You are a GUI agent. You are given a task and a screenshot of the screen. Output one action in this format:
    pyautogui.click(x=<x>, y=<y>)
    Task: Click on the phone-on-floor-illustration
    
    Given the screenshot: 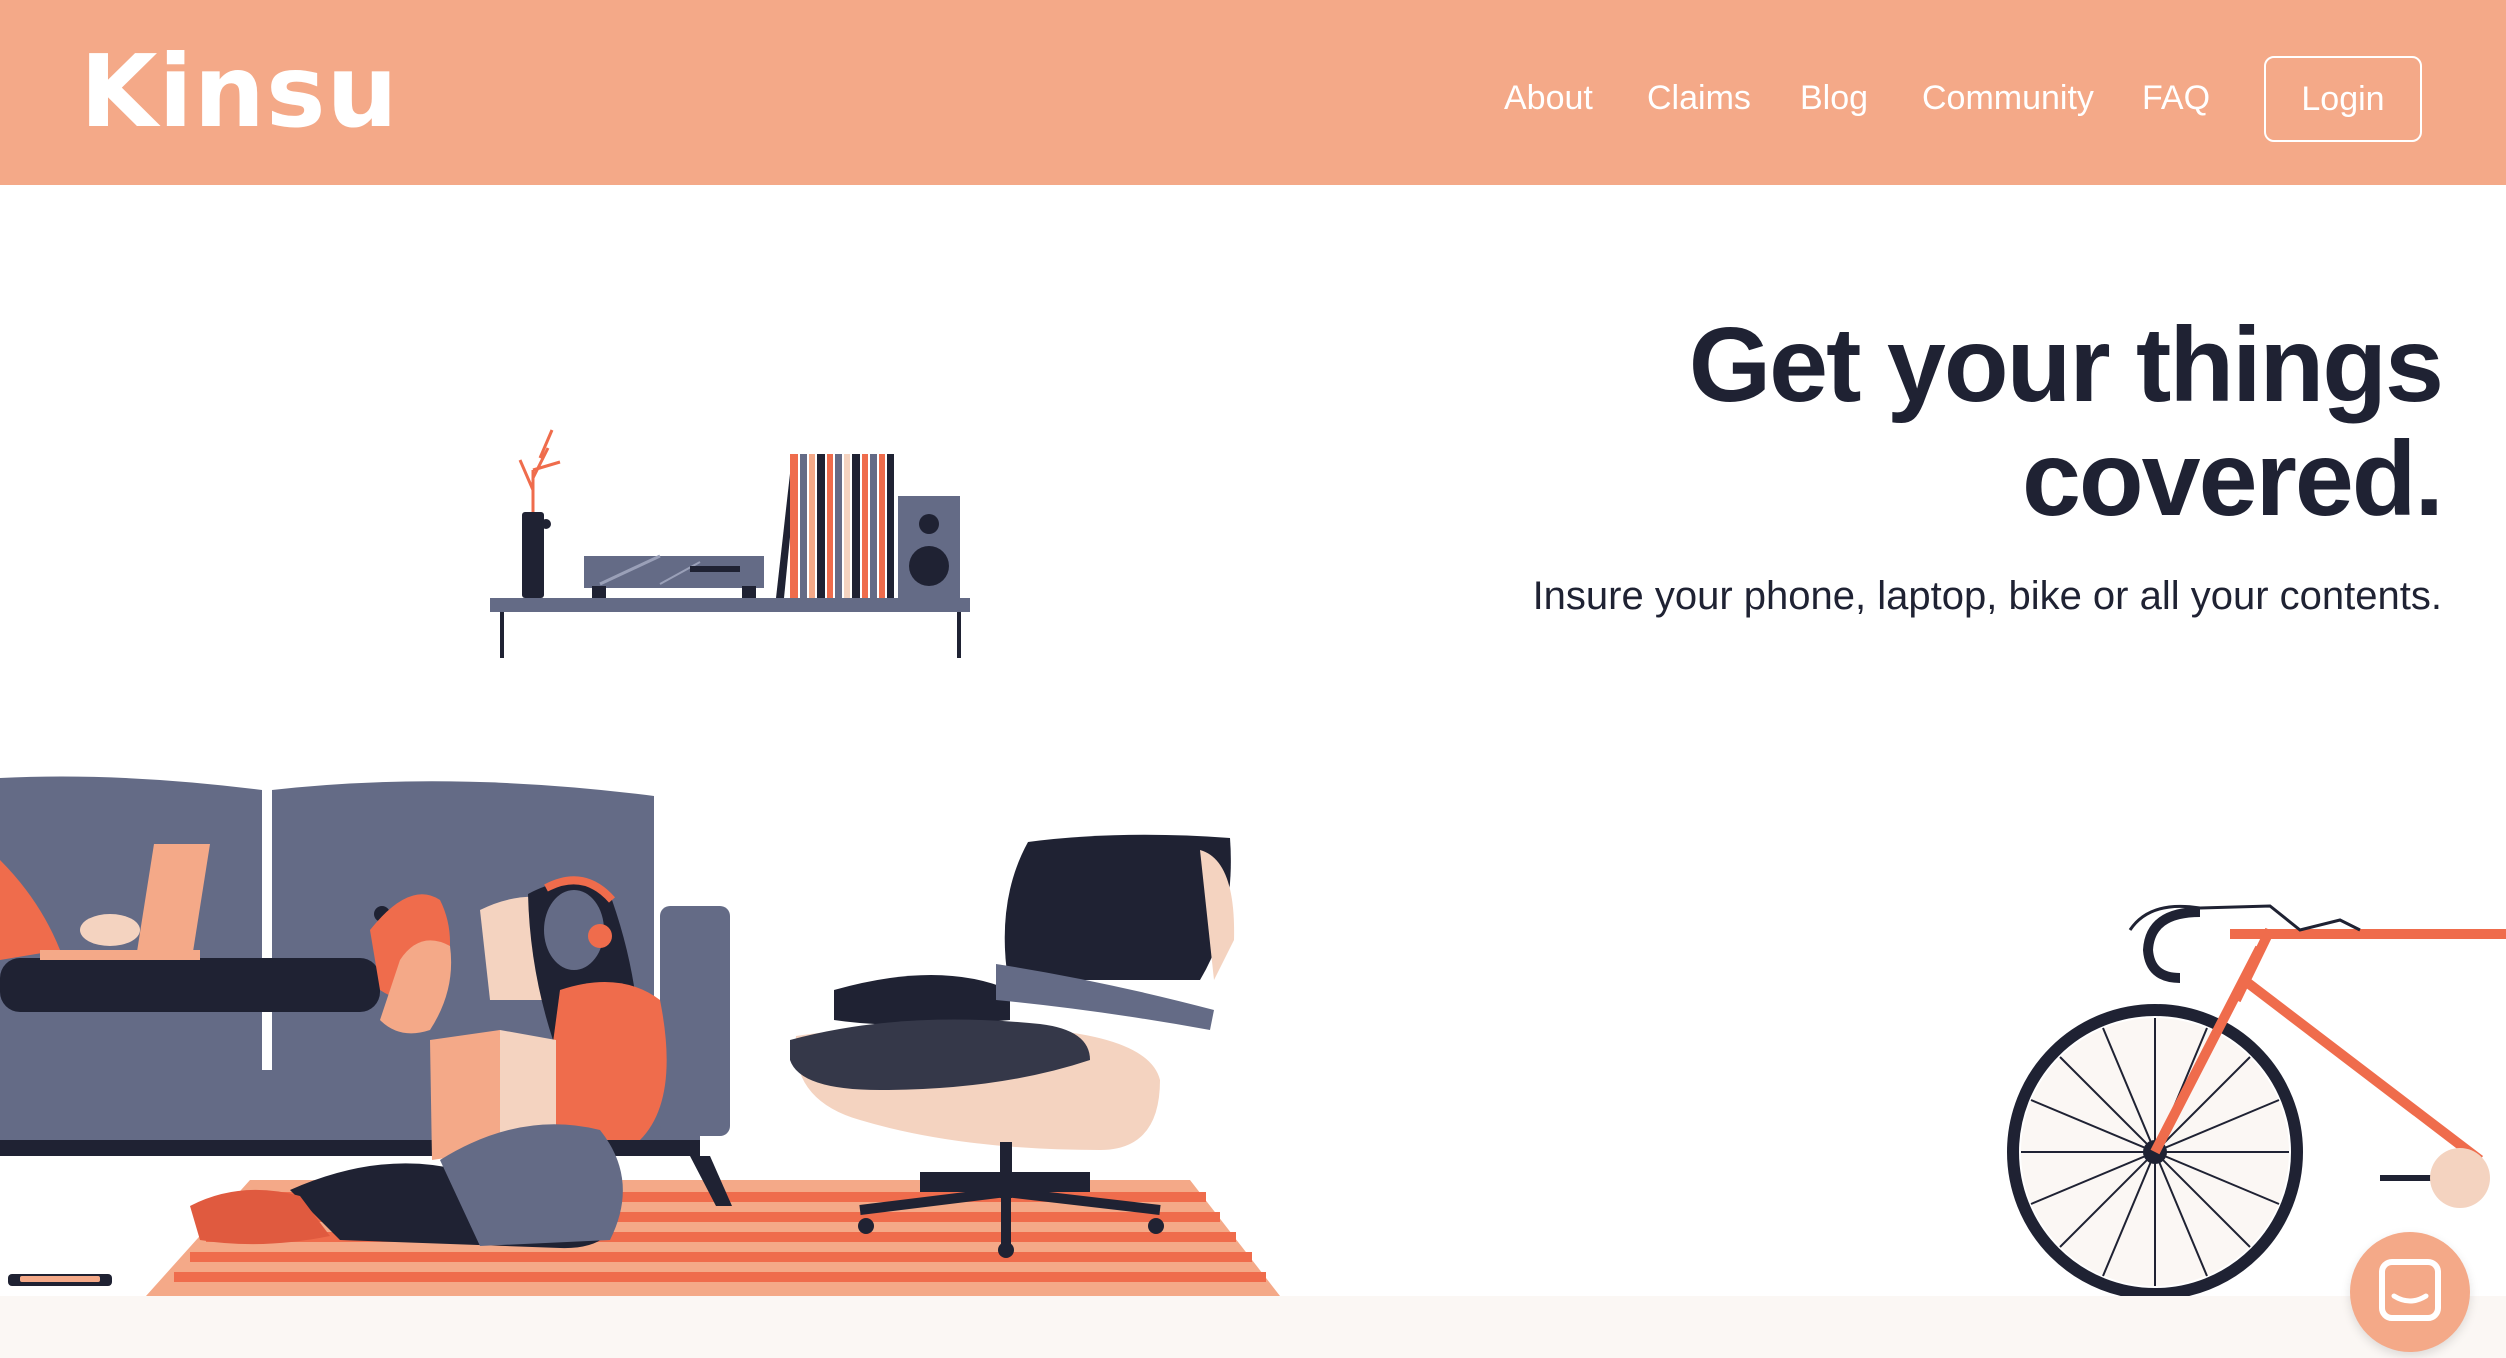 What is the action you would take?
    pyautogui.click(x=60, y=1280)
    